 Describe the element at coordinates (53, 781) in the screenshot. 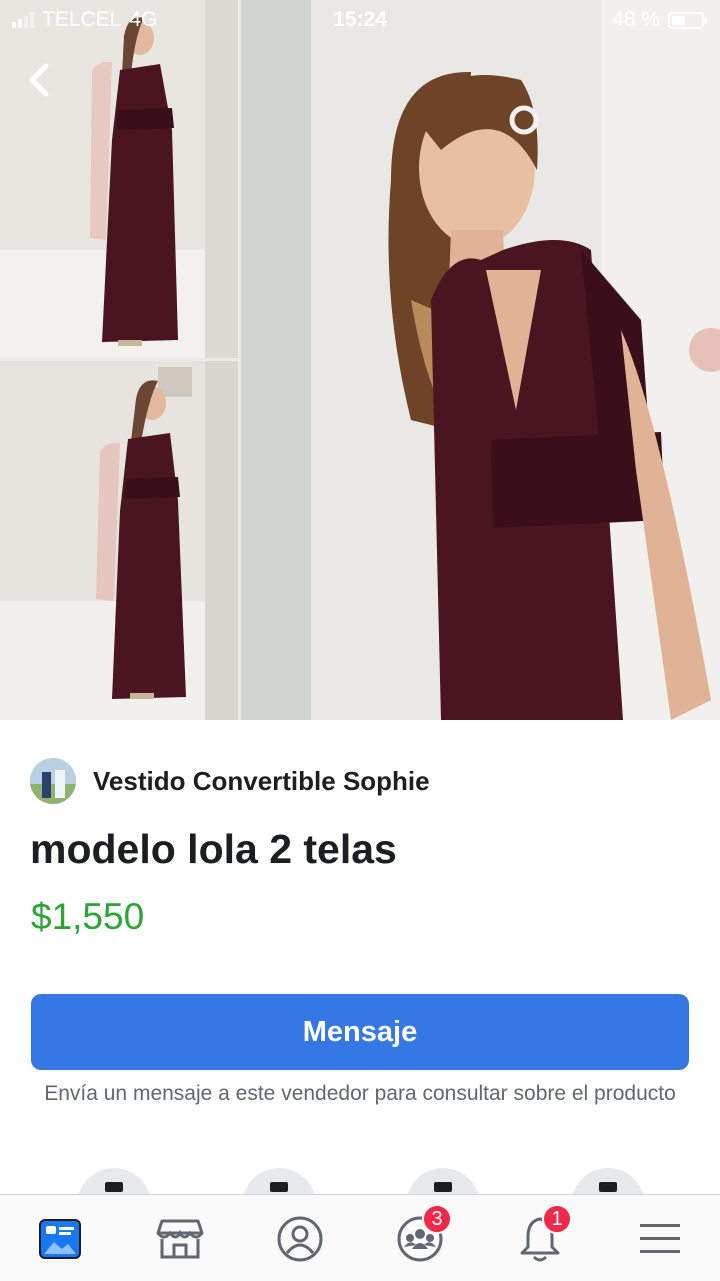

I see `seller-avatar` at that location.